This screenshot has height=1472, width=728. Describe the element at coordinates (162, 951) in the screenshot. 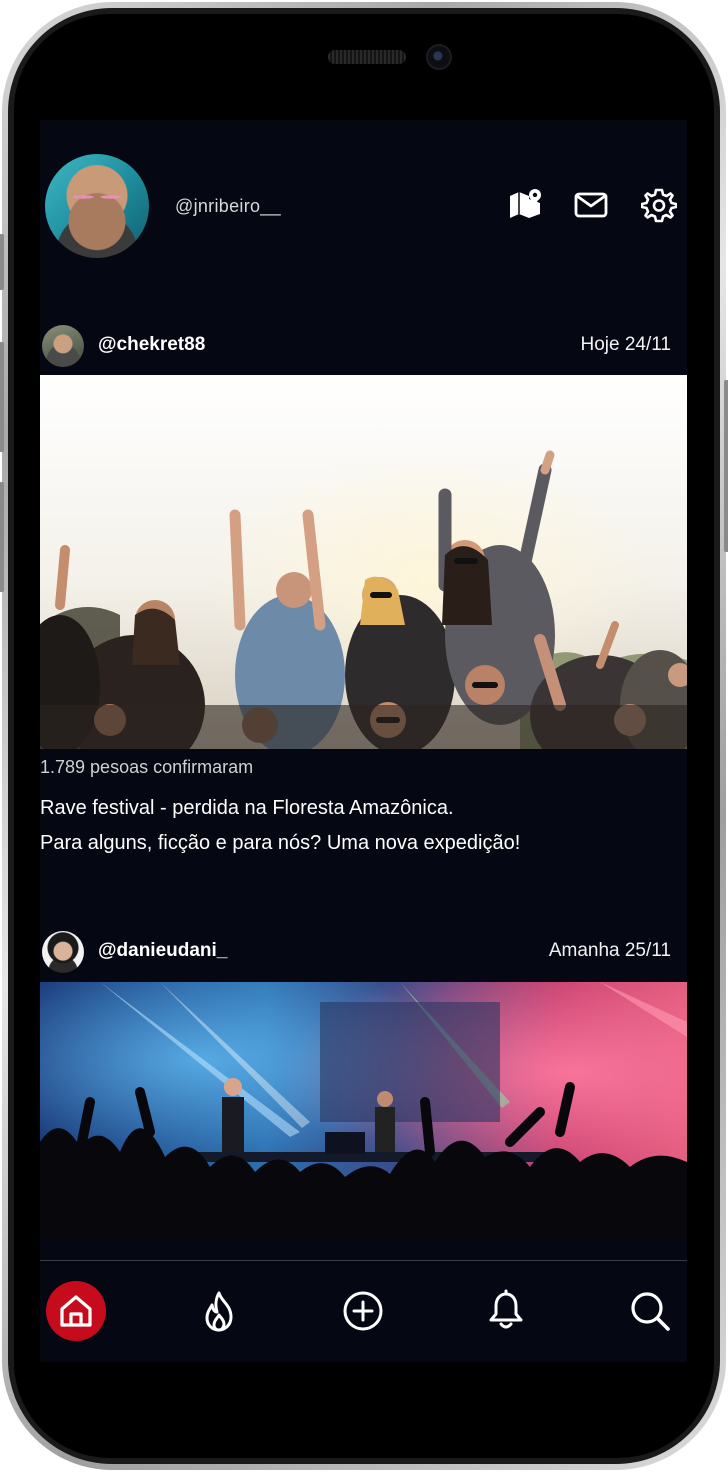

I see `post-username: @danieudani_` at that location.